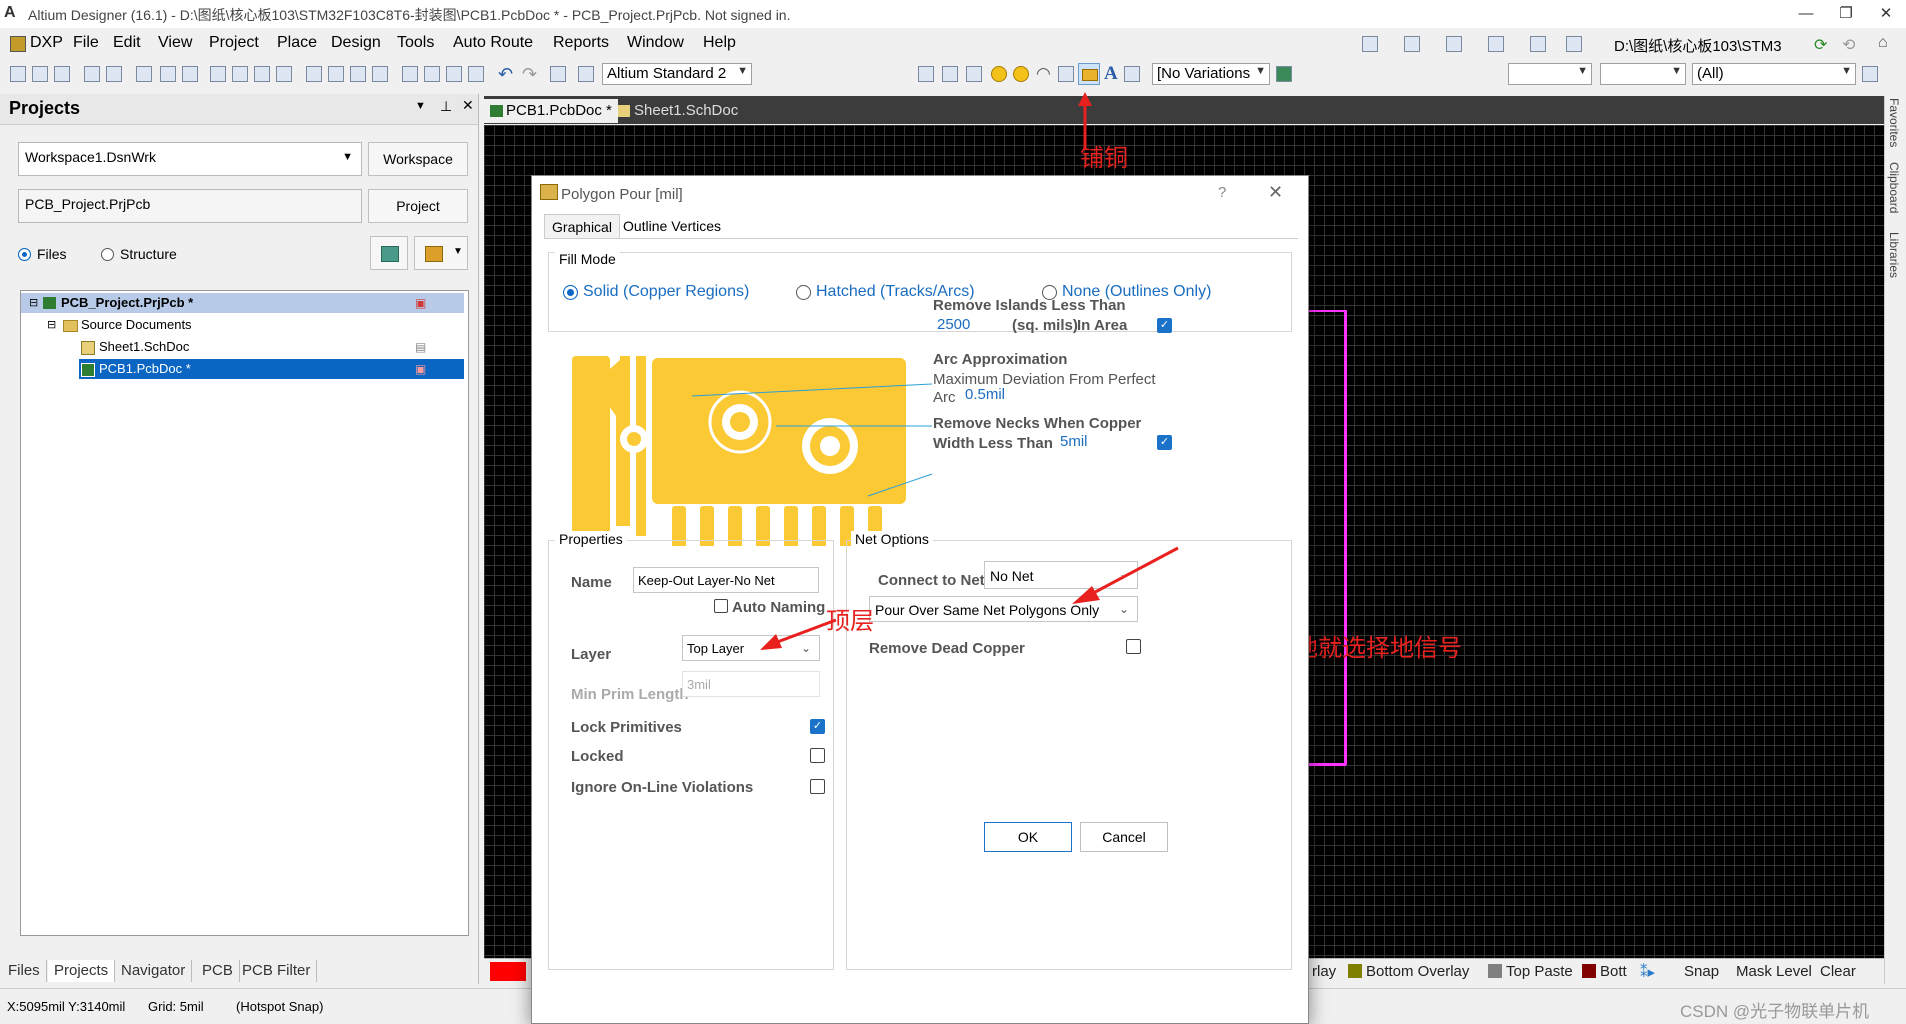 This screenshot has height=1024, width=1906. What do you see at coordinates (86, 43) in the screenshot?
I see `menu-file: File` at bounding box center [86, 43].